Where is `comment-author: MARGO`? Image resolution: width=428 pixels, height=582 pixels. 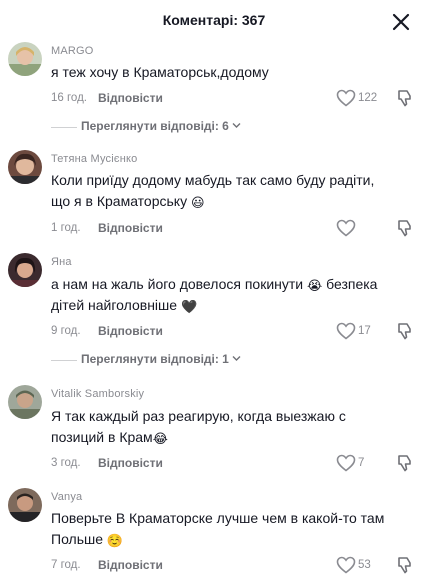 comment-author: MARGO is located at coordinates (72, 51).